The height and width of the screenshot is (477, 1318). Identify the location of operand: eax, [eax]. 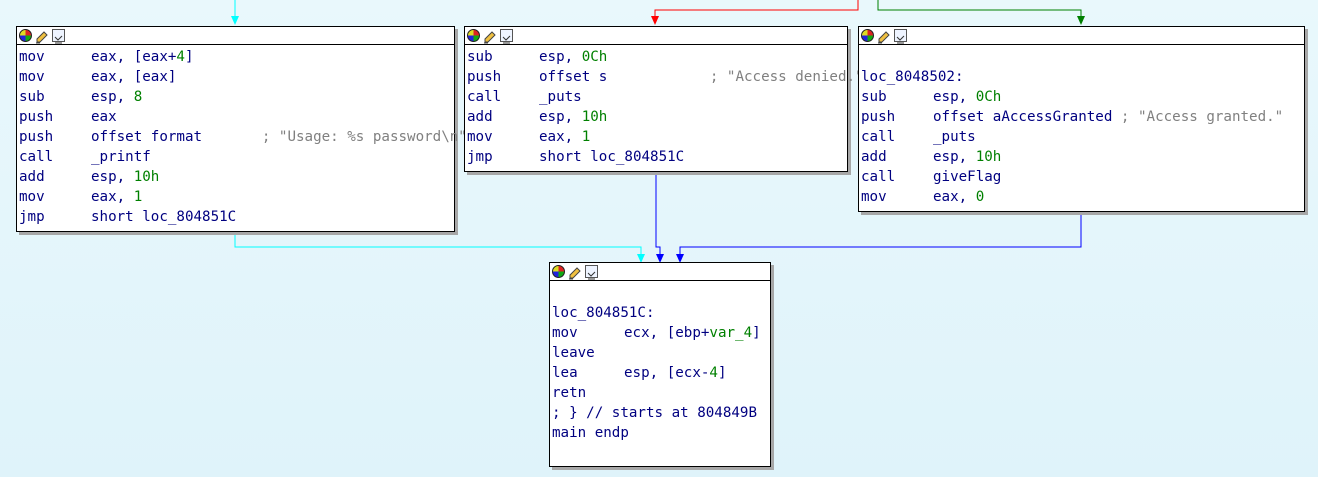
(133, 77).